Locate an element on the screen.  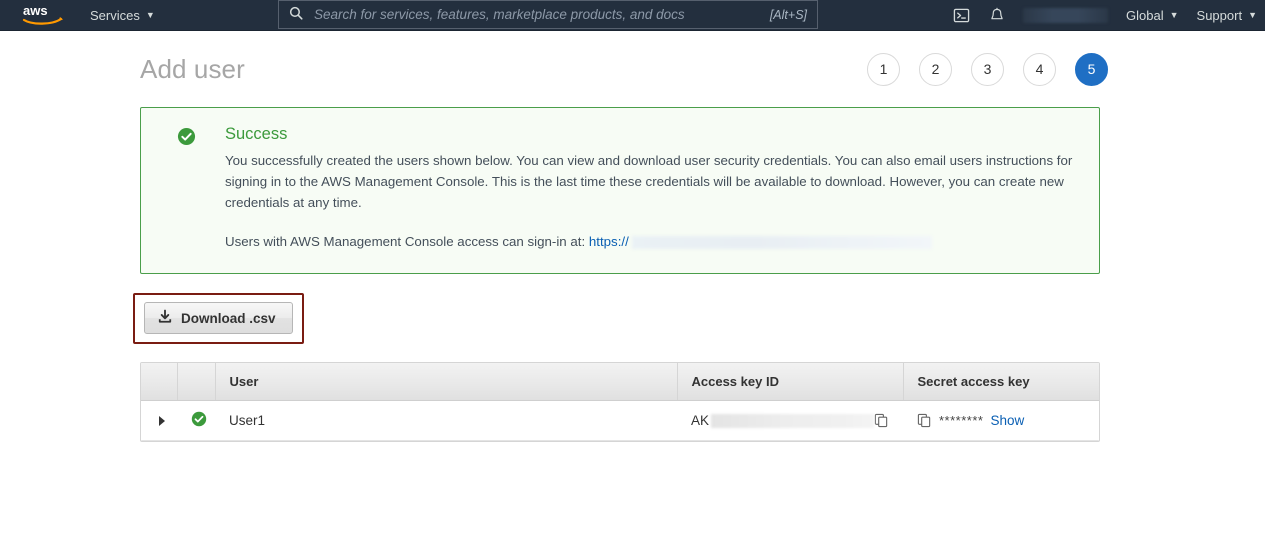
search-icon is located at coordinates (296, 14).